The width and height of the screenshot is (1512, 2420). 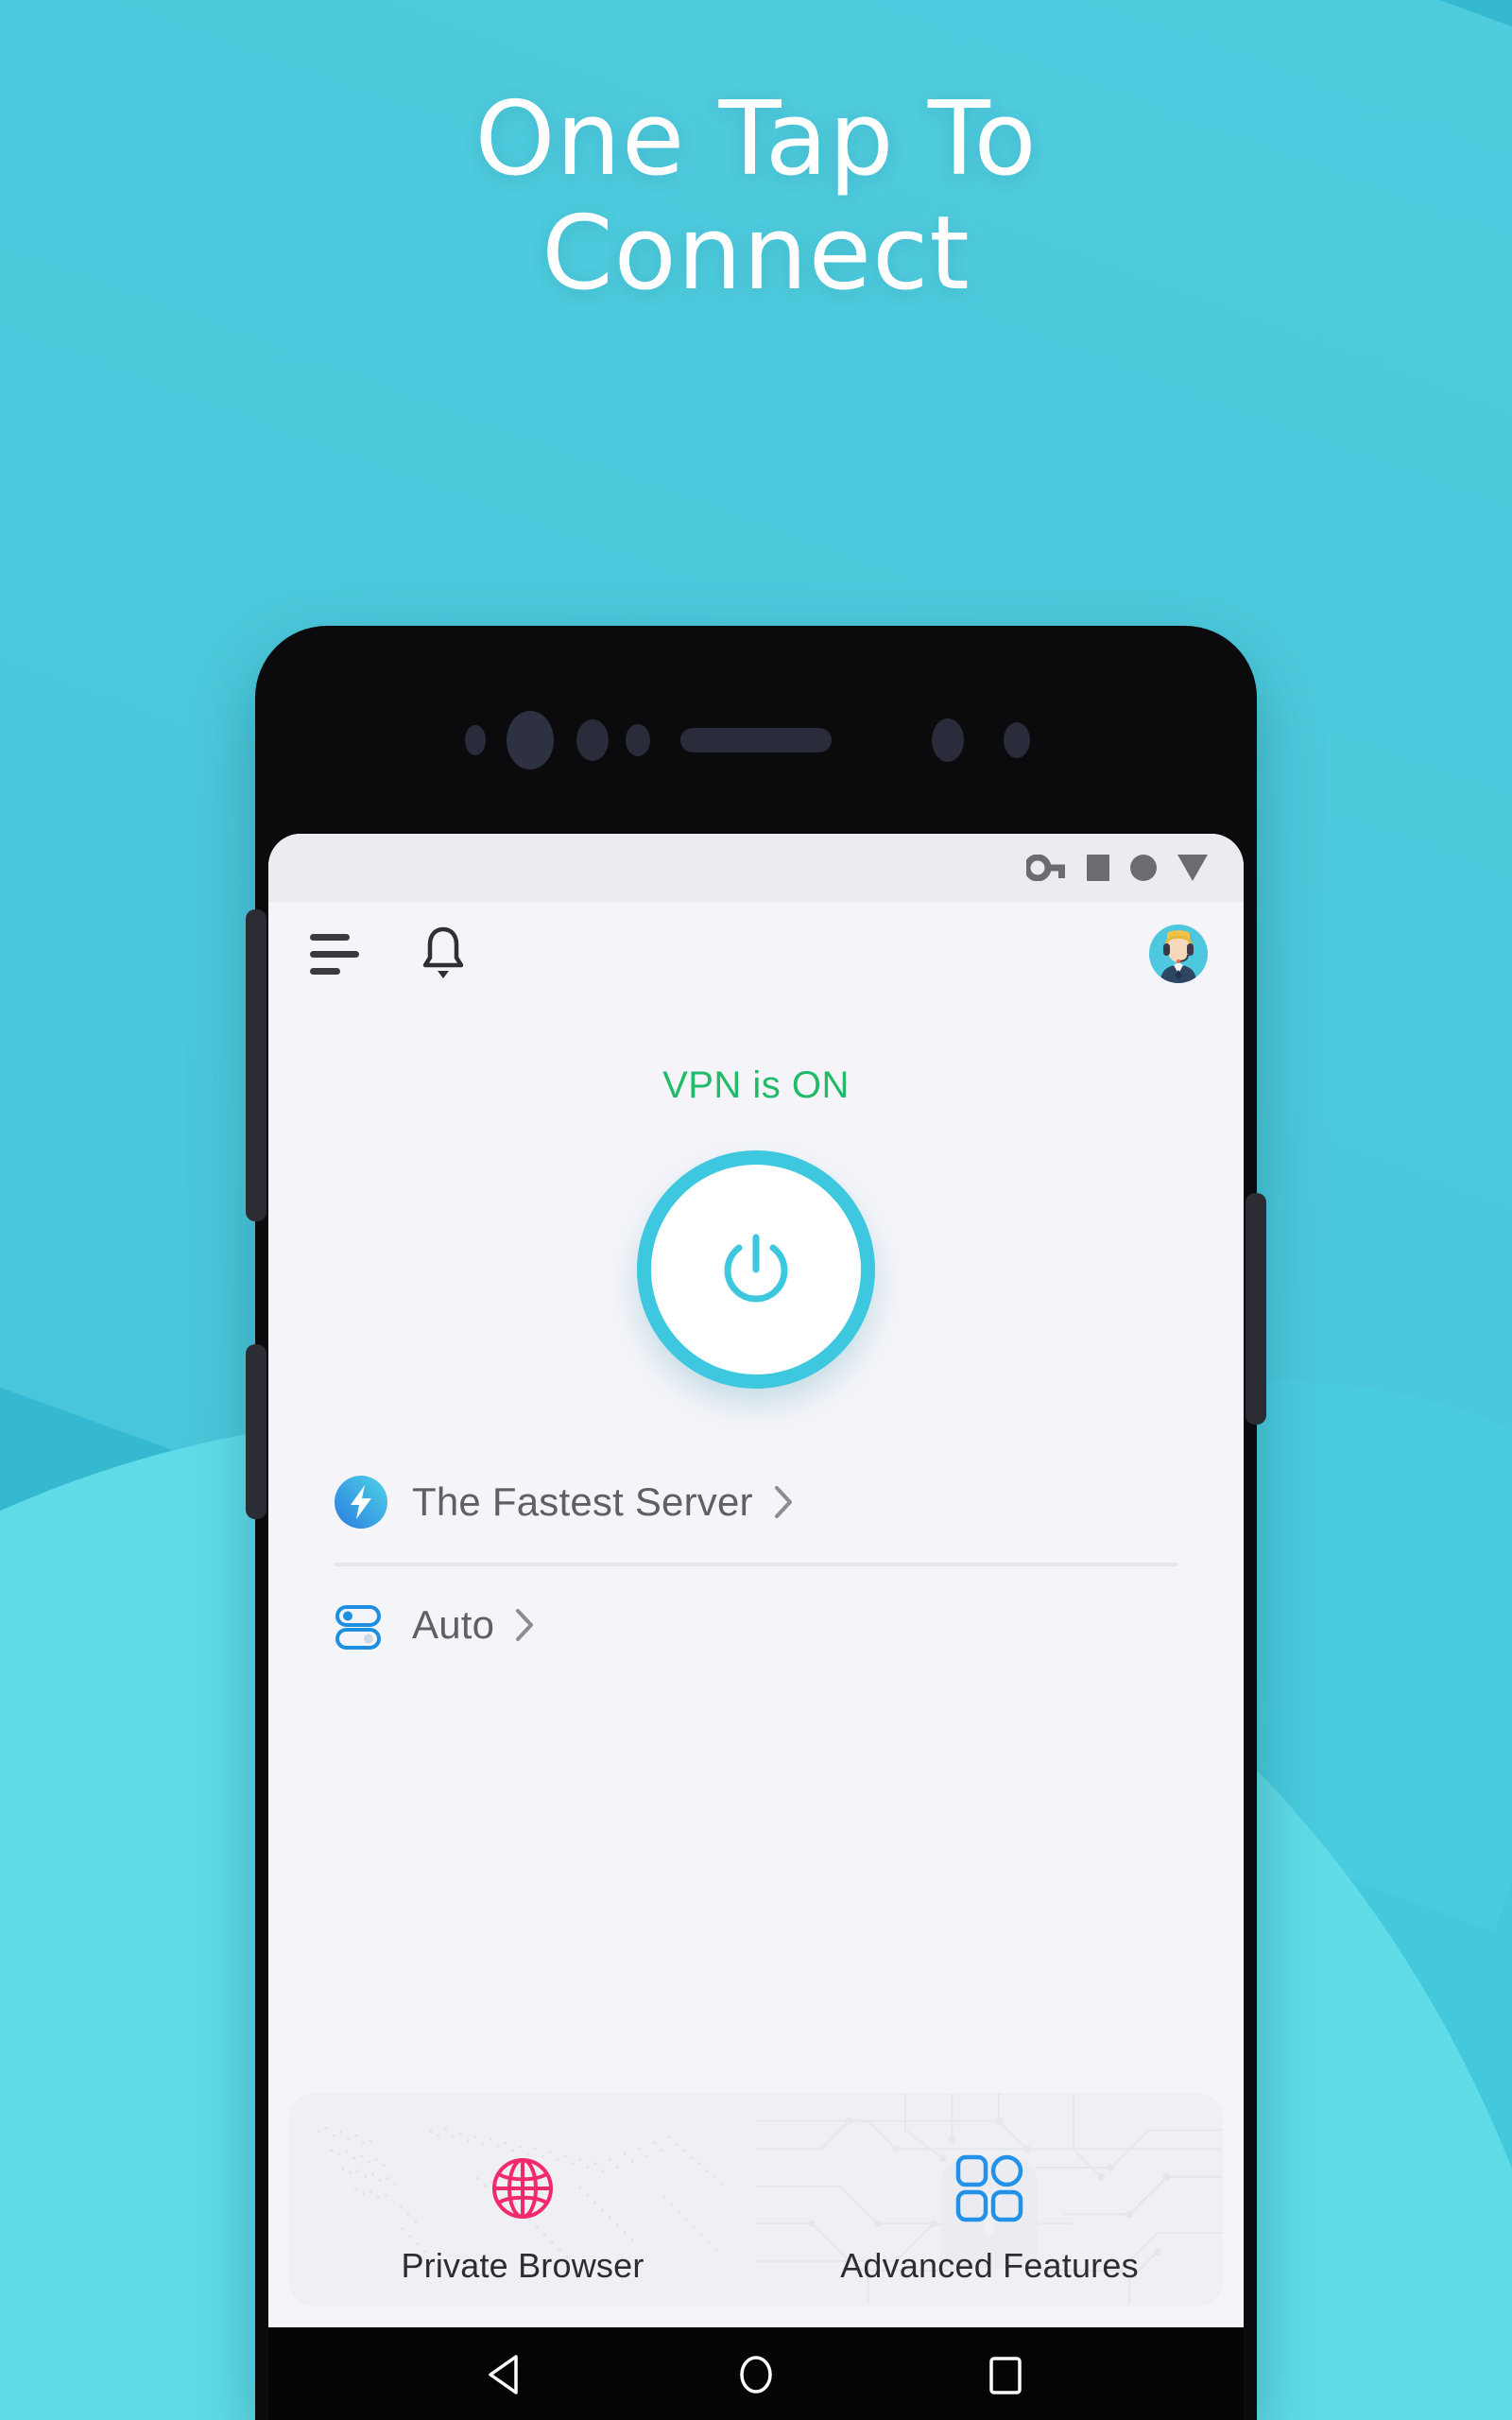 I want to click on row-label: The Fastest Server, so click(x=582, y=1502).